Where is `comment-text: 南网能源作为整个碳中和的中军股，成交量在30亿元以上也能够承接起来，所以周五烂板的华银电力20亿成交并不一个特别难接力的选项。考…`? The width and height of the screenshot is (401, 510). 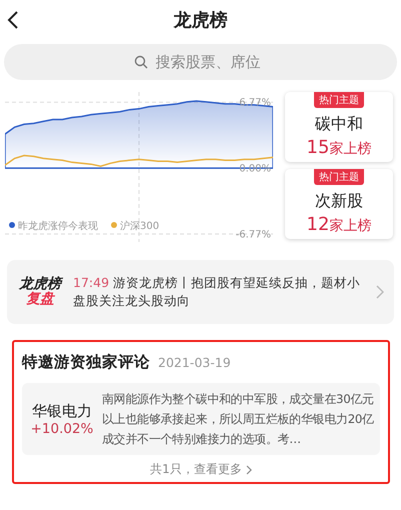 comment-text: 南网能源作为整个碳中和的中军股，成交量在30亿元以上也能够承接起来，所以周五烂板的华银电力20亿成交并不一个特别难接力的选项。考… is located at coordinates (238, 419).